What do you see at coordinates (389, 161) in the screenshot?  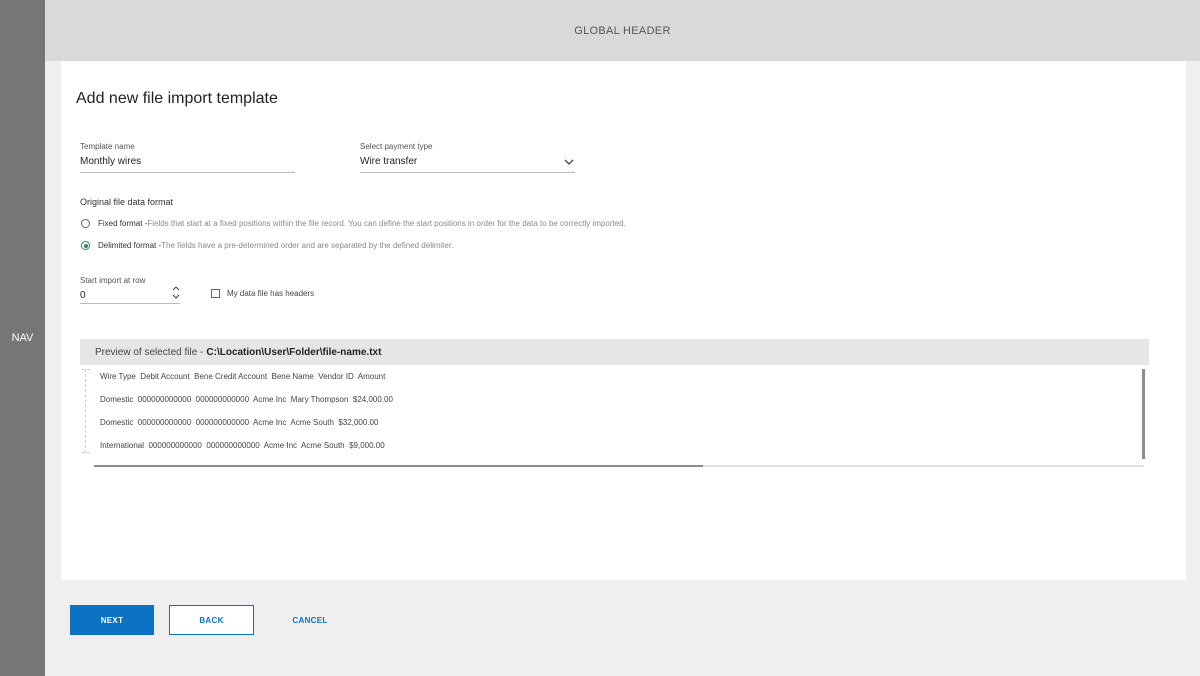 I see `payment-type-value: Wire transfer` at bounding box center [389, 161].